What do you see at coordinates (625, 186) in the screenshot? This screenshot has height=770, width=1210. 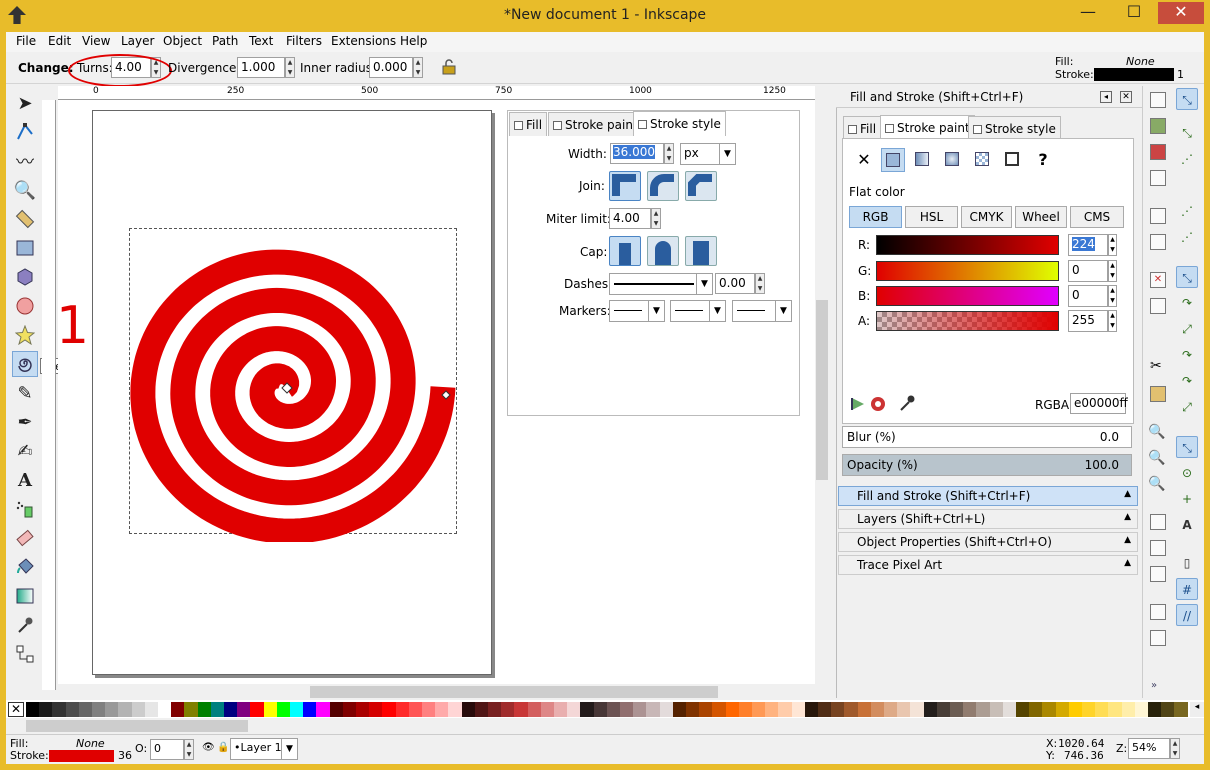 I see `join-miter-button` at bounding box center [625, 186].